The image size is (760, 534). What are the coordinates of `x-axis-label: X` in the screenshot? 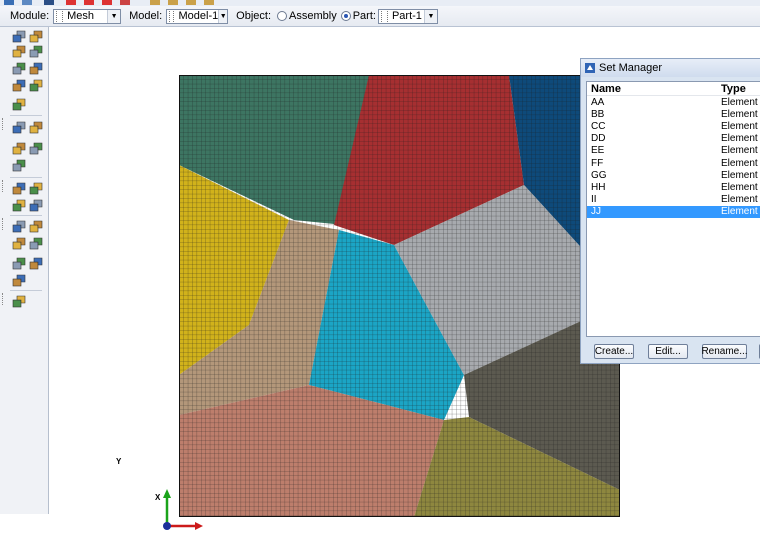 It's located at (158, 497).